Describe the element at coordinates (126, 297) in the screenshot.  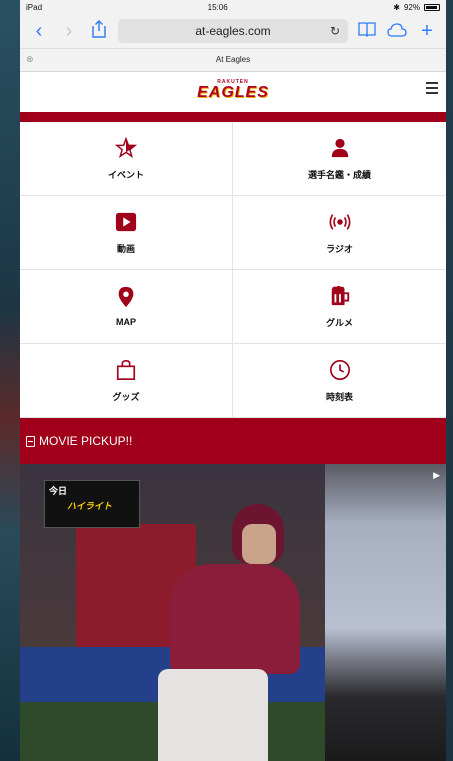
I see `map-pin-icon` at that location.